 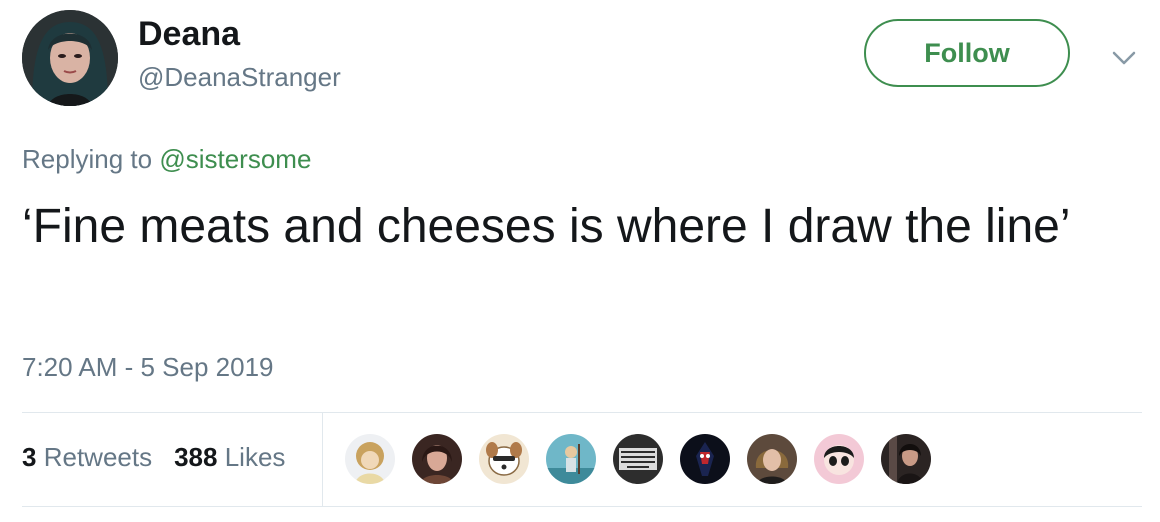 I want to click on cartoon-figure-avatar-icon, so click(x=571, y=459).